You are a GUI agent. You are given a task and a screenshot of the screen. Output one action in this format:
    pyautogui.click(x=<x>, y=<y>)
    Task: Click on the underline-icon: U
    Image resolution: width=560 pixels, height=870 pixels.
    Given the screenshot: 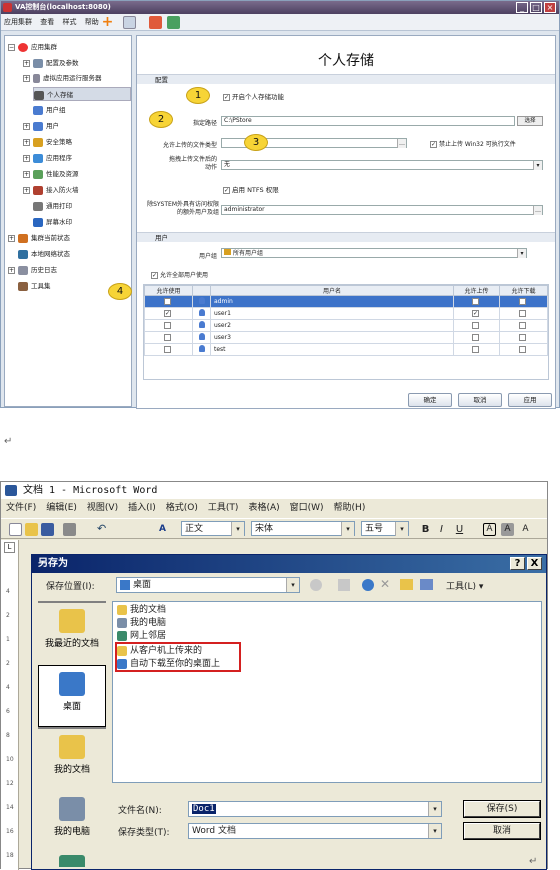 What is the action you would take?
    pyautogui.click(x=459, y=529)
    